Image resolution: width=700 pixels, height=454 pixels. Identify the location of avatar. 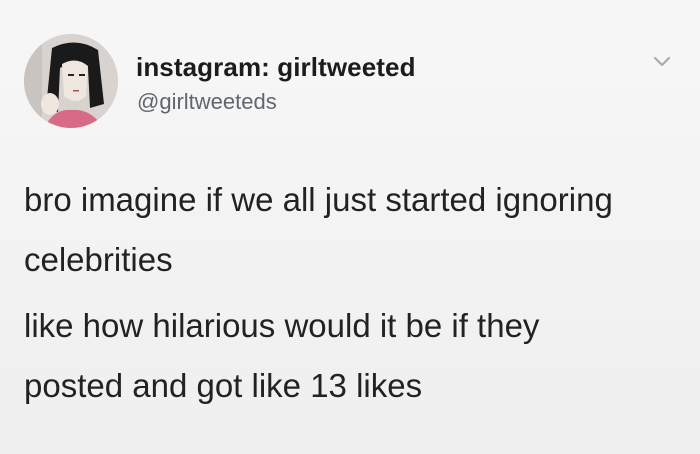
(71, 81).